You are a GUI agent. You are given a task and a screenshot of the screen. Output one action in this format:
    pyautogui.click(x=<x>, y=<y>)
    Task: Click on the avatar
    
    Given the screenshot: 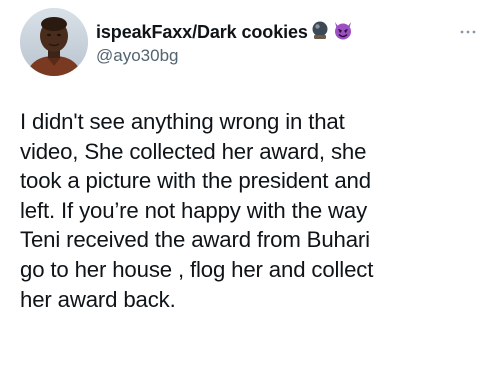 What is the action you would take?
    pyautogui.click(x=54, y=42)
    